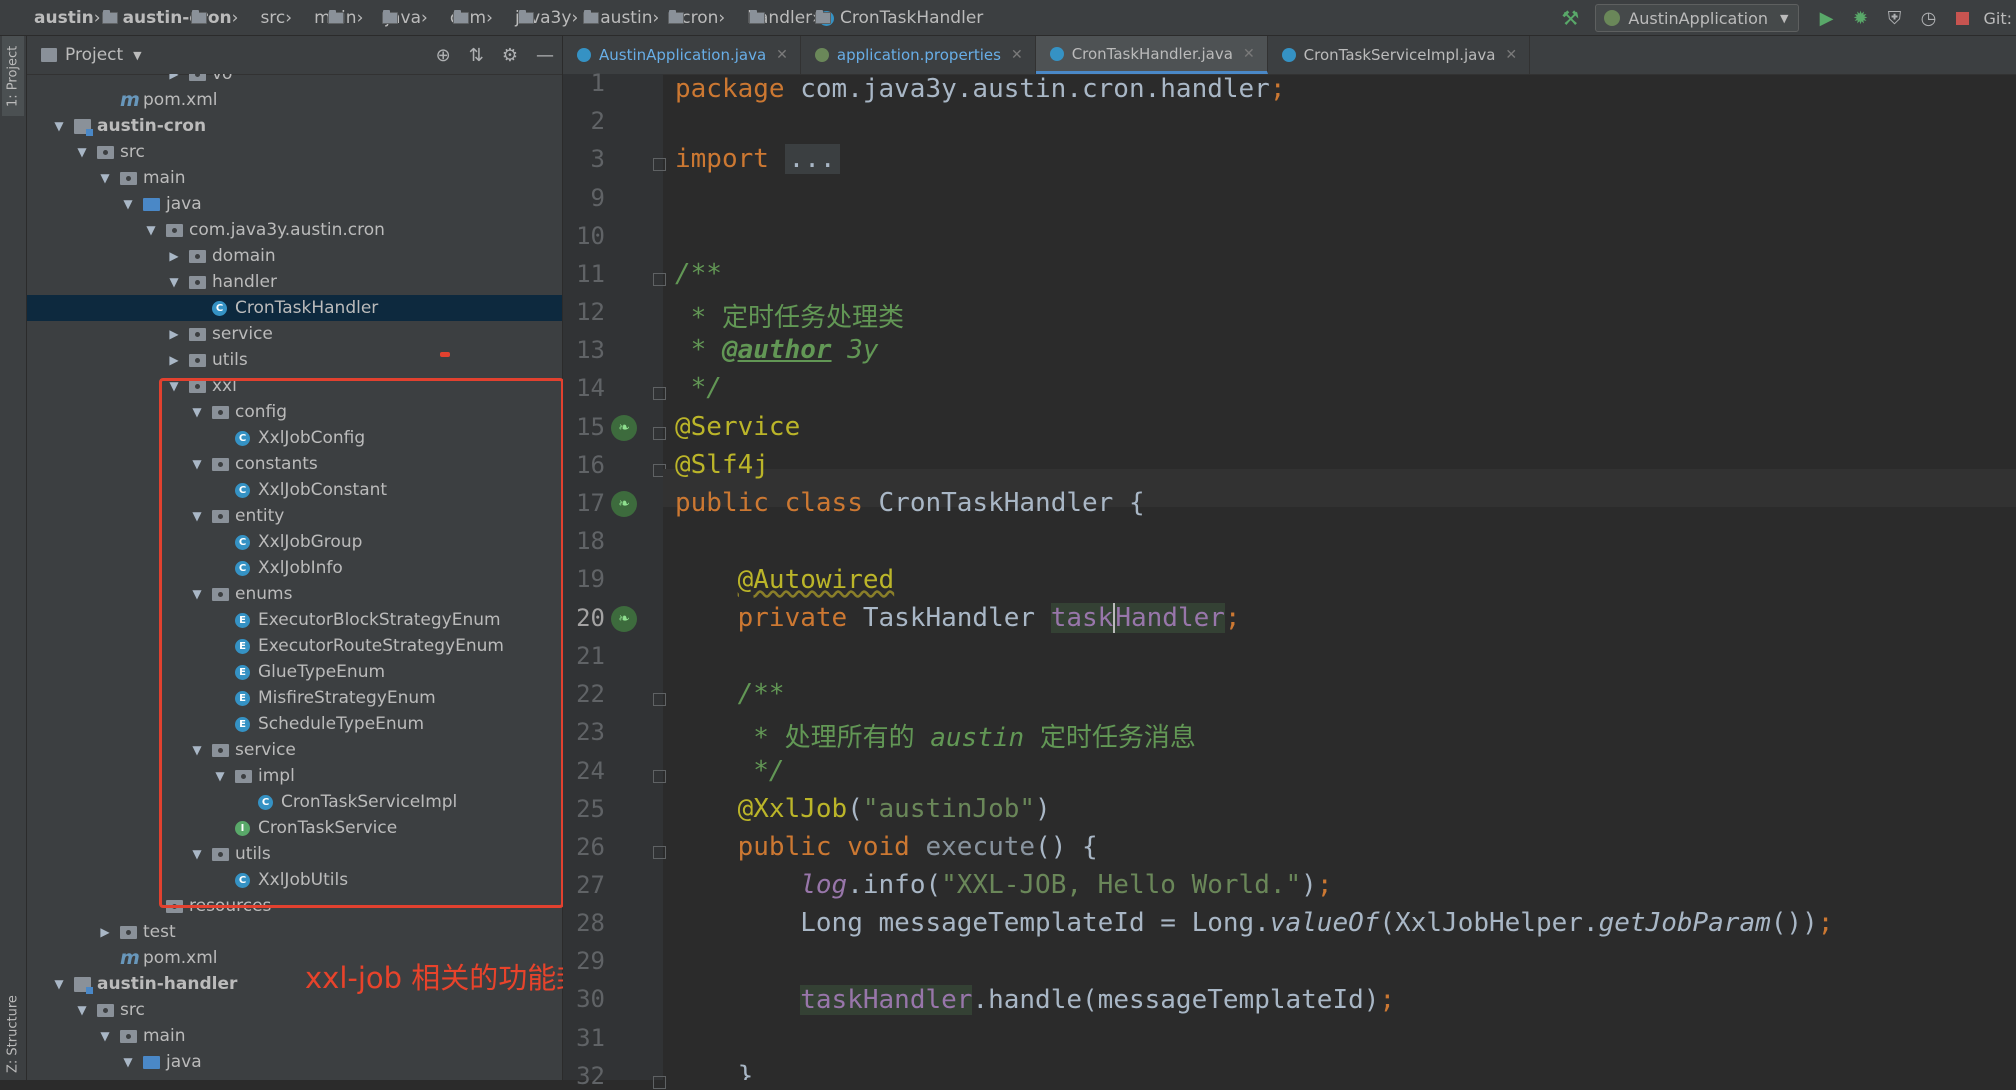 Image resolution: width=2016 pixels, height=1090 pixels. Describe the element at coordinates (1697, 18) in the screenshot. I see `run-configuration-select: AustinApplication ▼` at that location.